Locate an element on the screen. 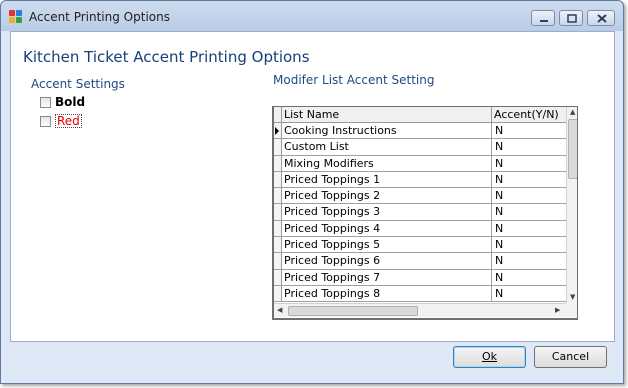 The width and height of the screenshot is (628, 388). title-bar: Accent Printing Options is located at coordinates (312, 16).